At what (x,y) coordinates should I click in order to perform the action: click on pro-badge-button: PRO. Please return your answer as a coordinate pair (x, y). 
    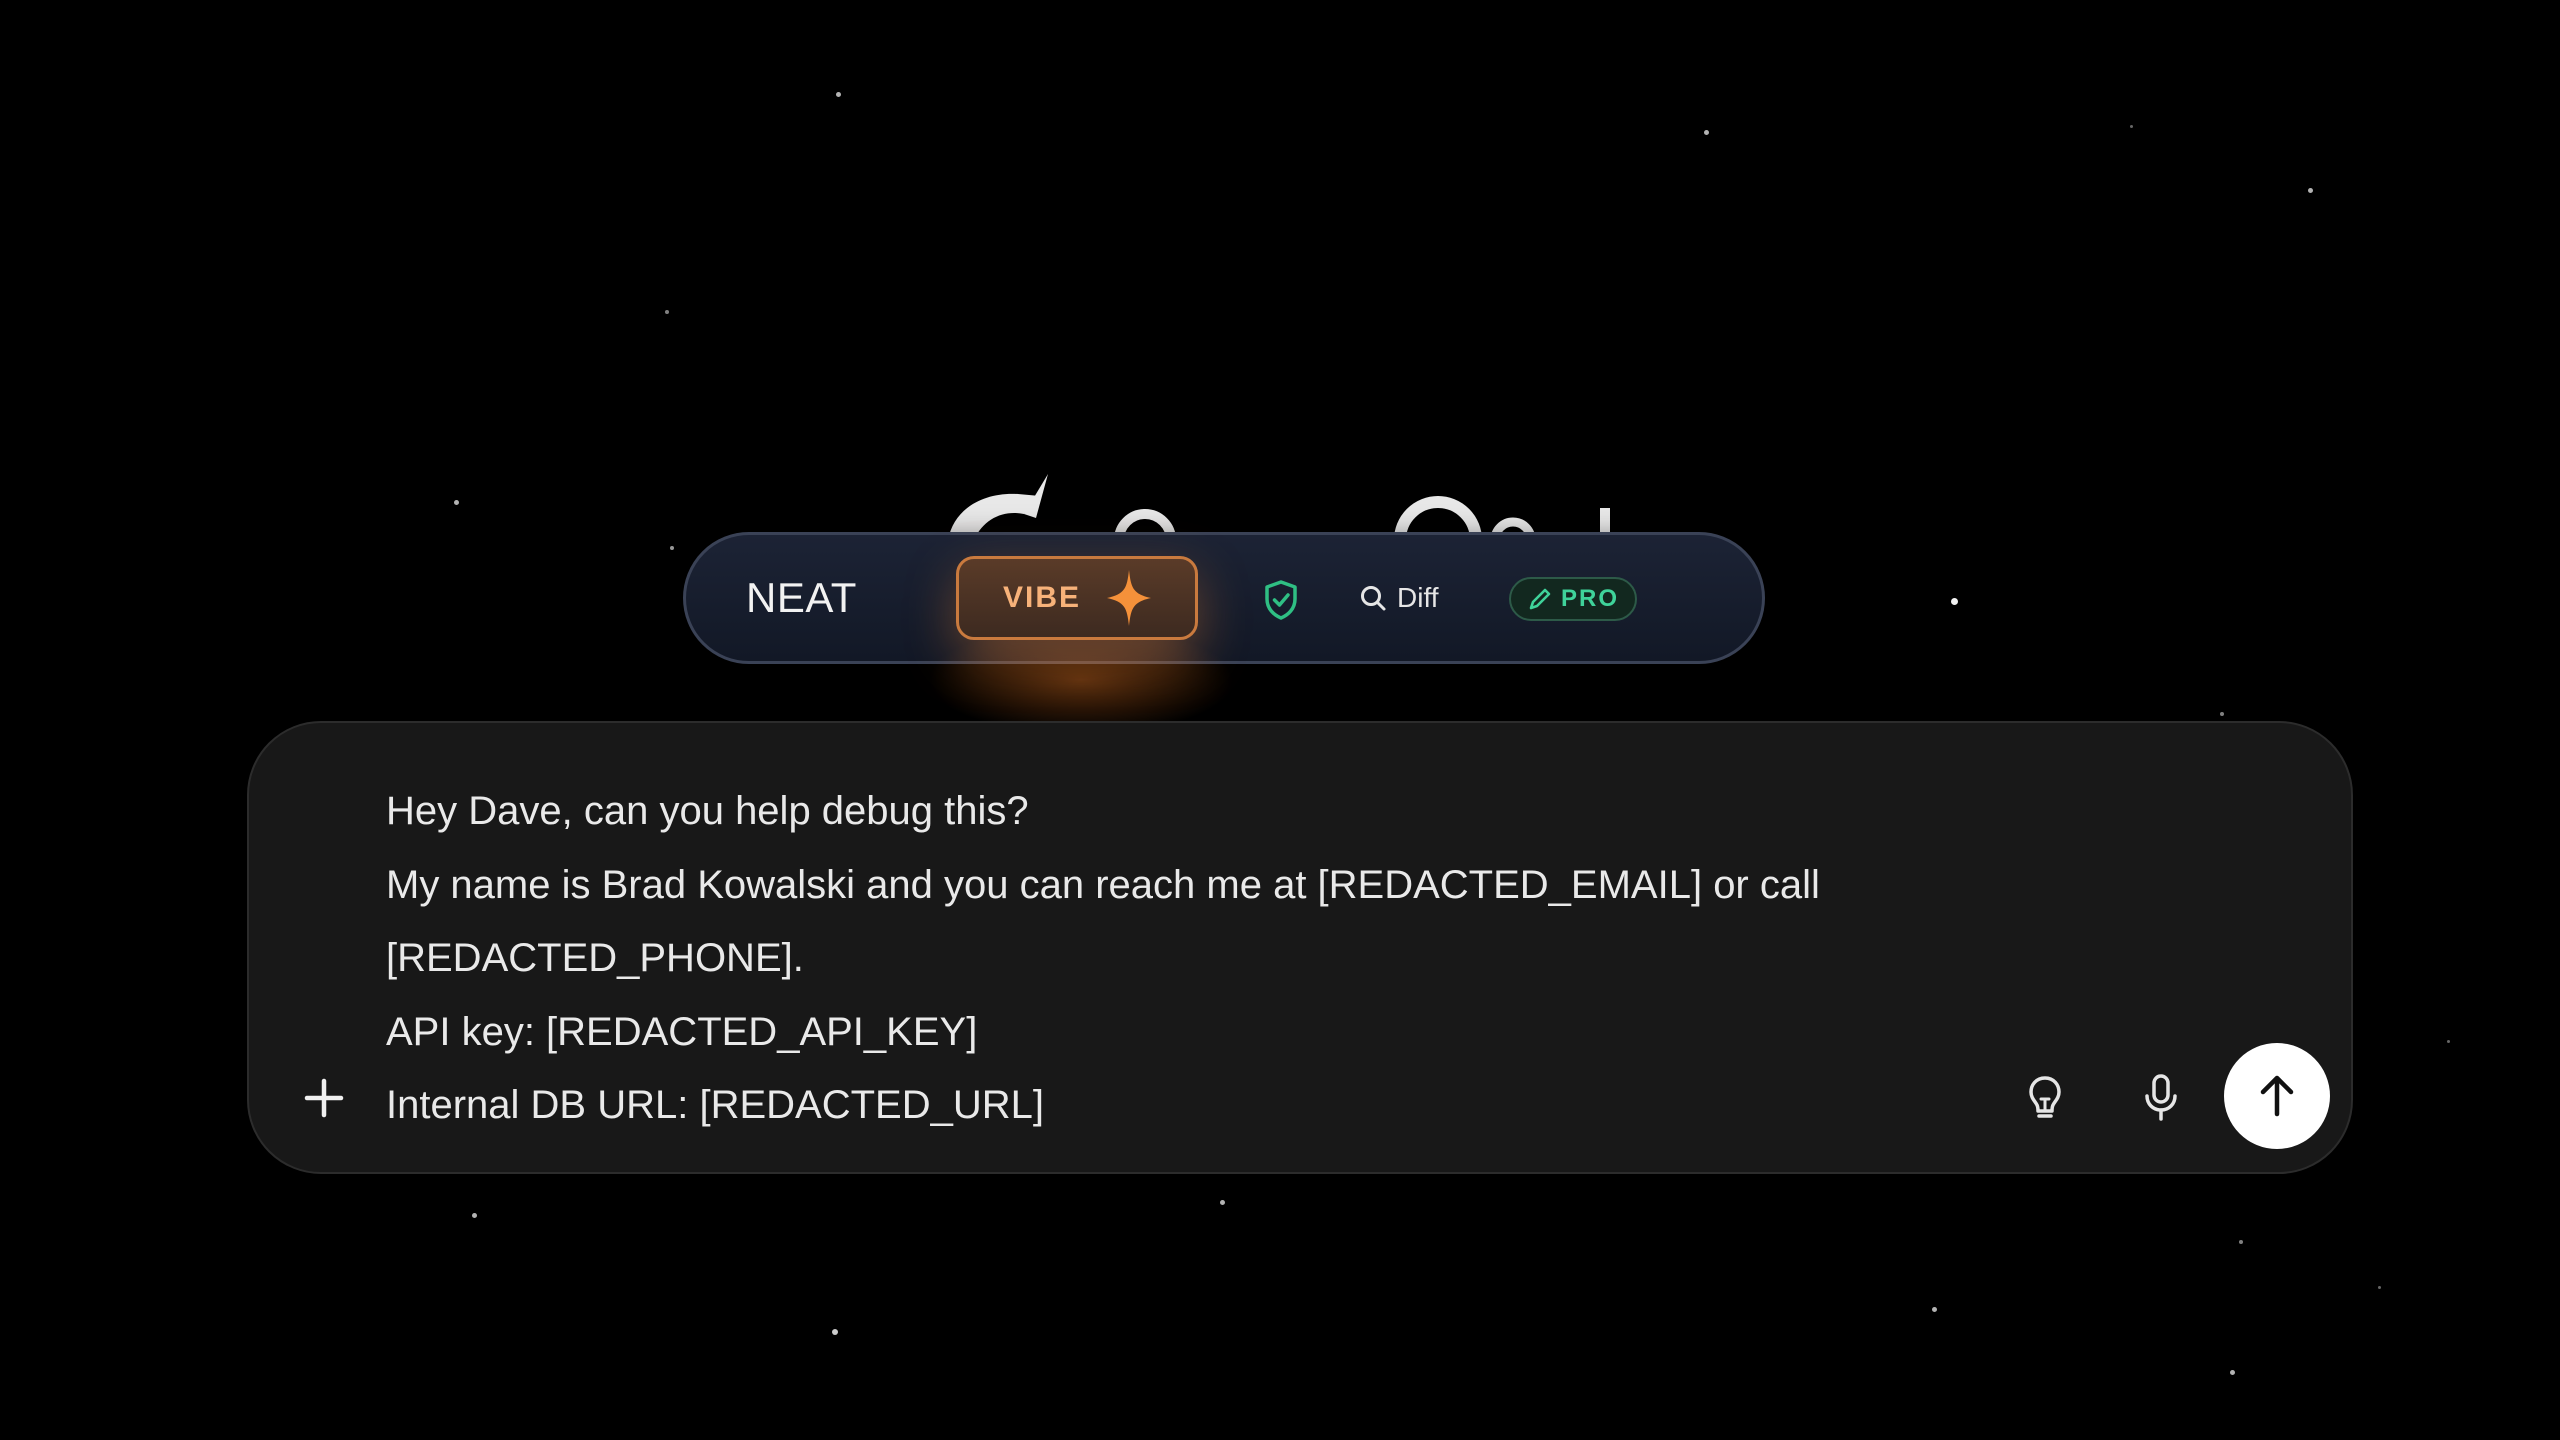
    Looking at the image, I should click on (1573, 599).